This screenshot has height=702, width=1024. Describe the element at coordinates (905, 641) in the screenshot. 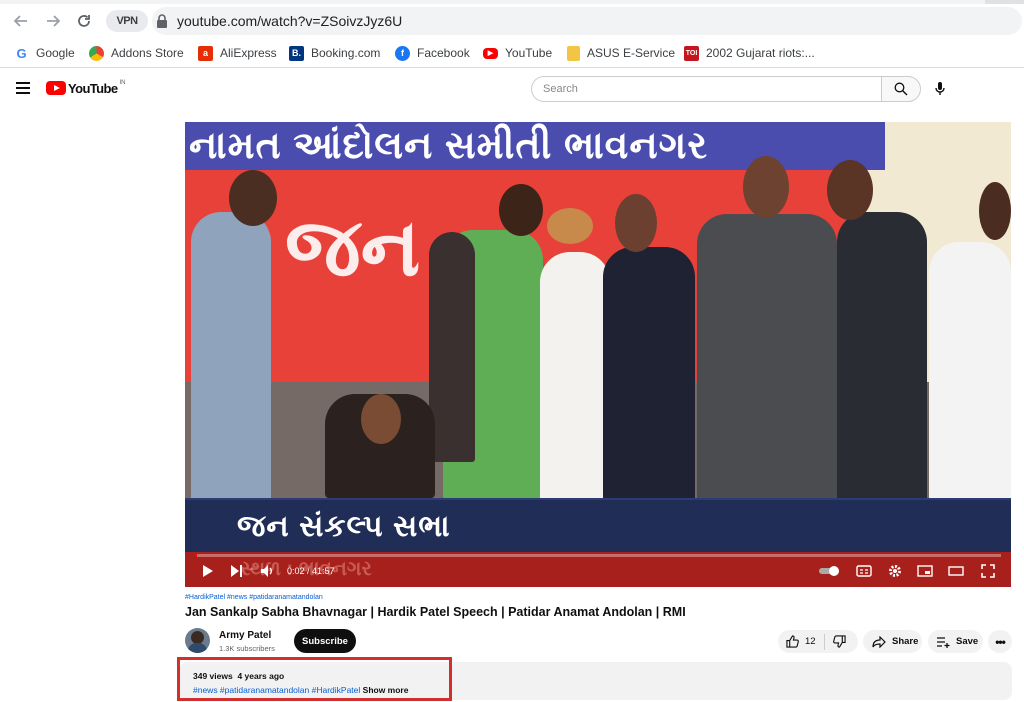

I see `share-label: Share` at that location.